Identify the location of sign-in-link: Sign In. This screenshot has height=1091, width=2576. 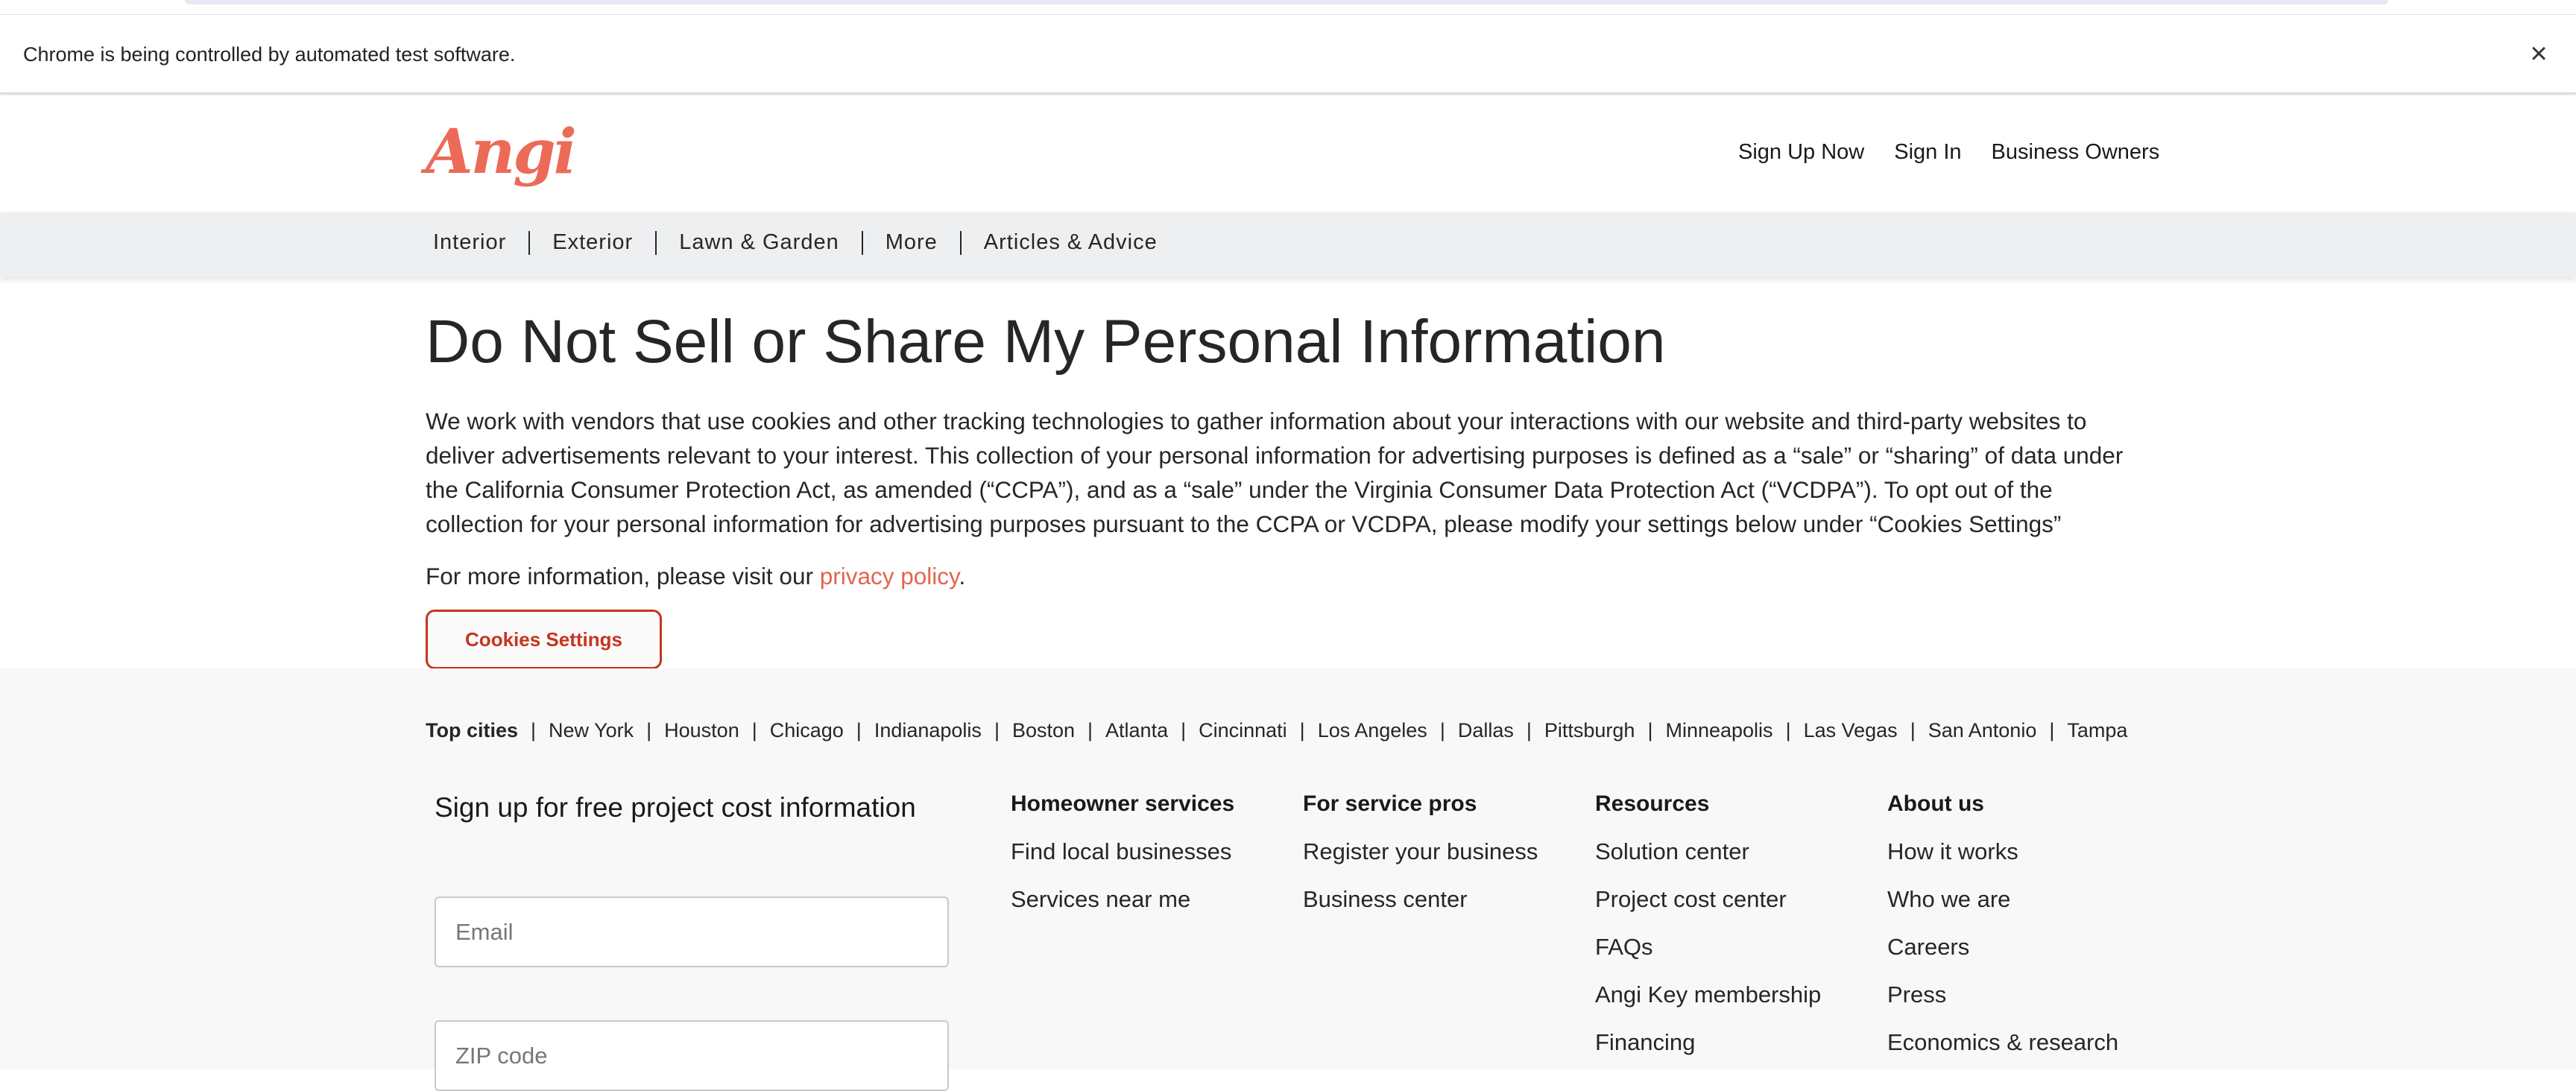
(1928, 152).